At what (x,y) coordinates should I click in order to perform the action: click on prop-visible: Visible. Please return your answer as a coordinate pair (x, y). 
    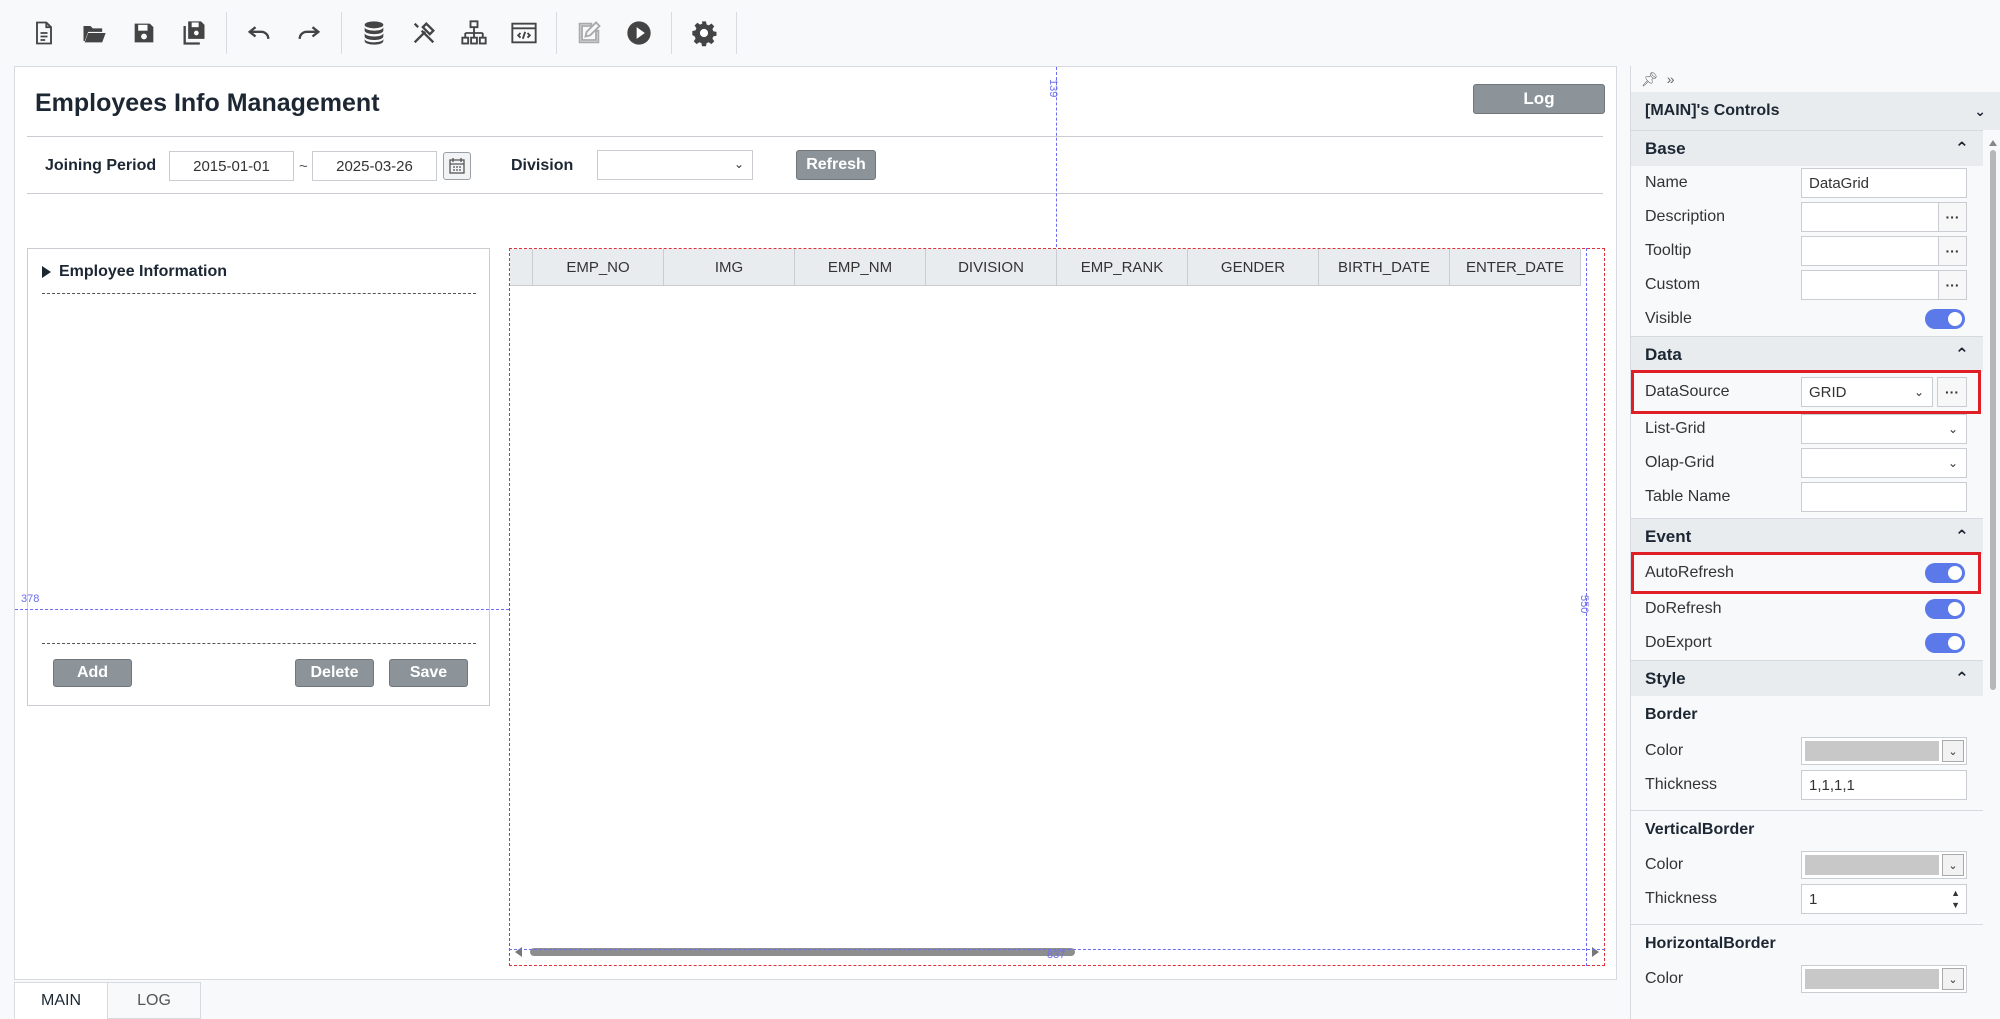
    Looking at the image, I should click on (1807, 319).